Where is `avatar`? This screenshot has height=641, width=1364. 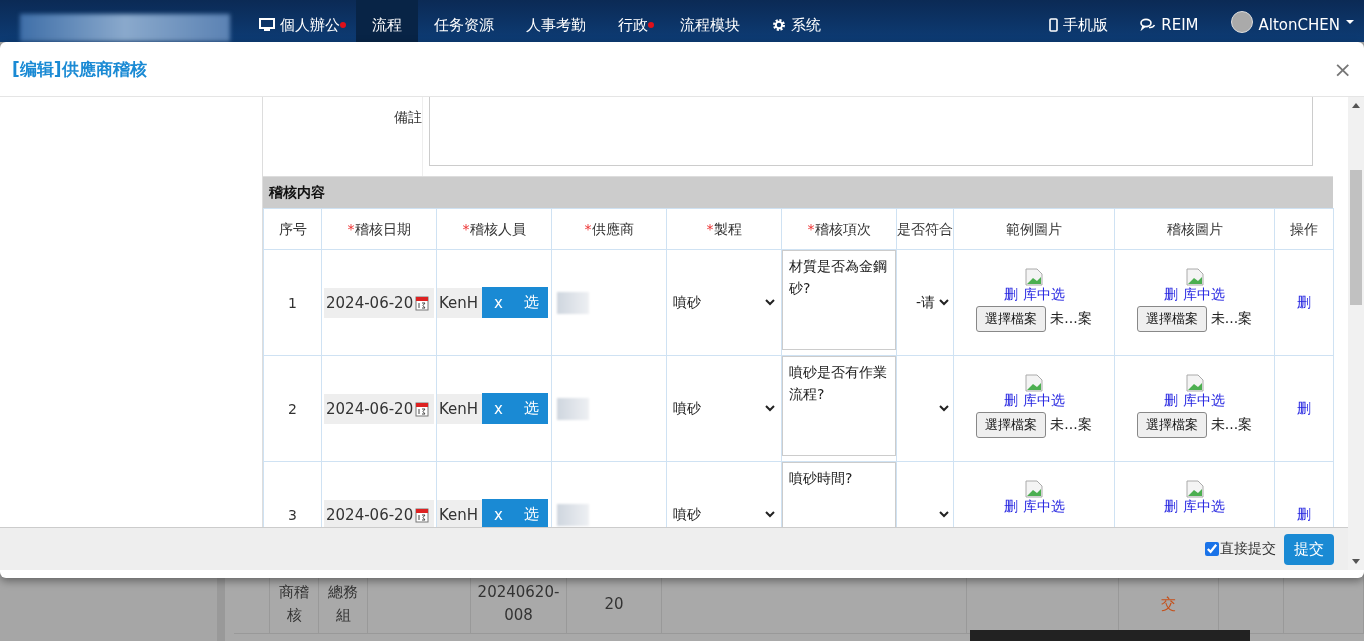
avatar is located at coordinates (1241, 22).